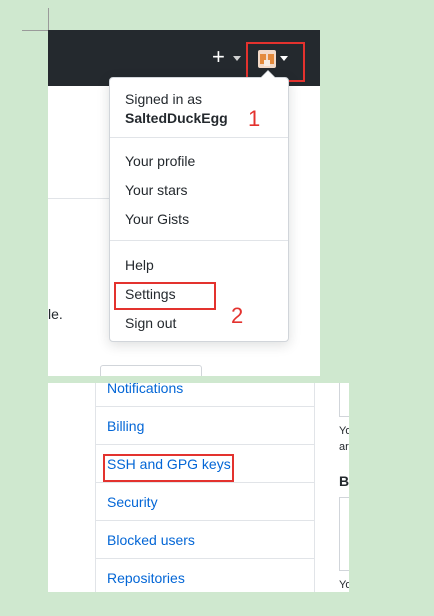 This screenshot has width=434, height=616. Describe the element at coordinates (156, 190) in the screenshot. I see `menu-item-your-stars: Your stars` at that location.